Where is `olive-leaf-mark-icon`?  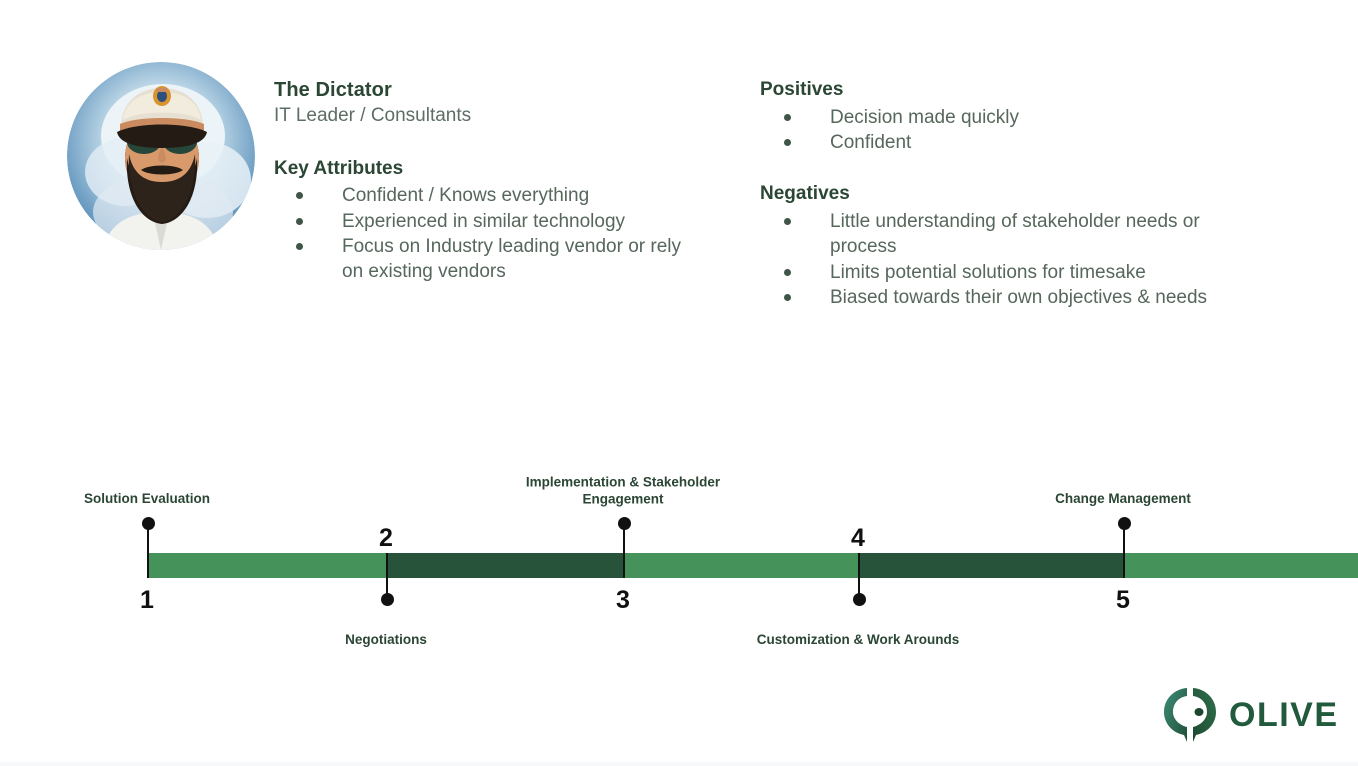
olive-leaf-mark-icon is located at coordinates (1190, 715).